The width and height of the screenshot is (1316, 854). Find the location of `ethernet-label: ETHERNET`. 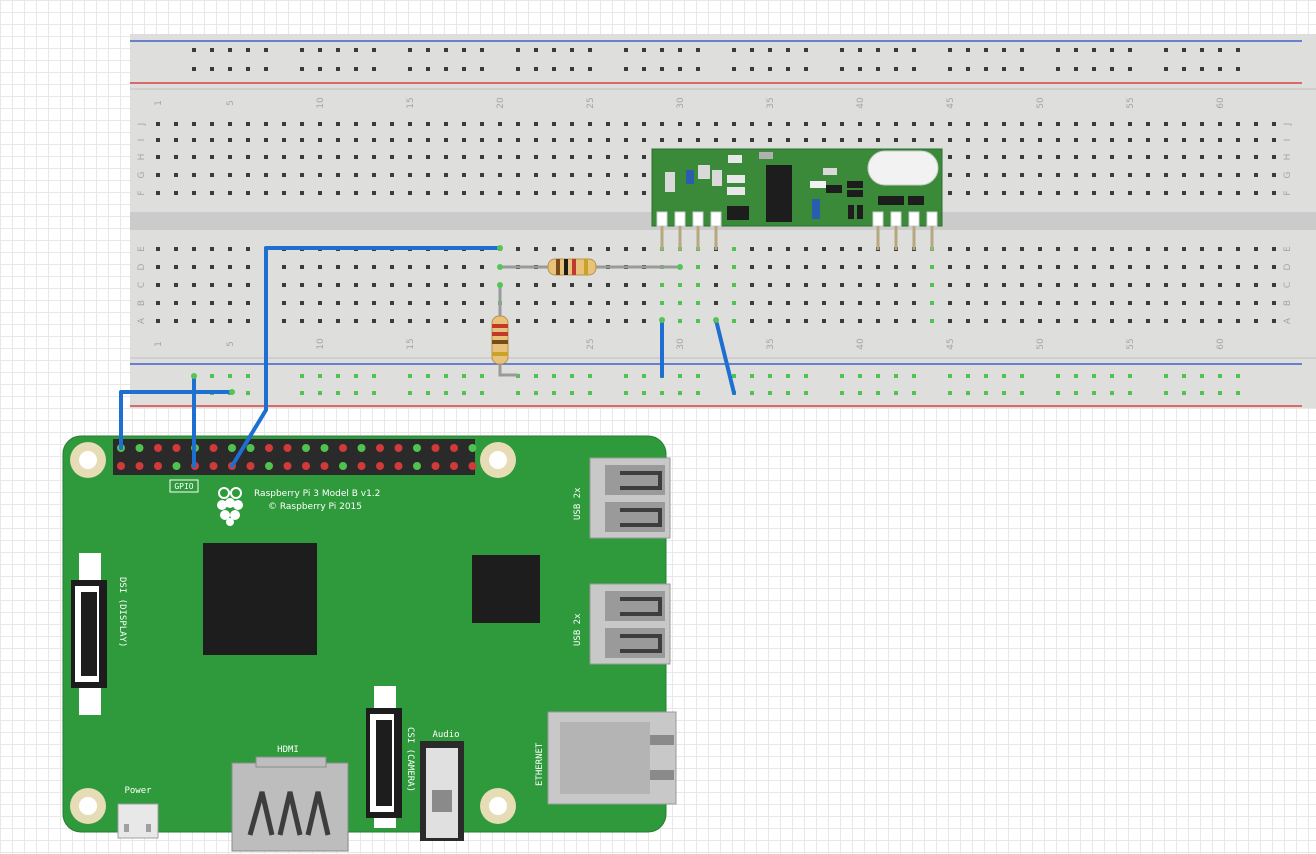

ethernet-label: ETHERNET is located at coordinates (540, 764).